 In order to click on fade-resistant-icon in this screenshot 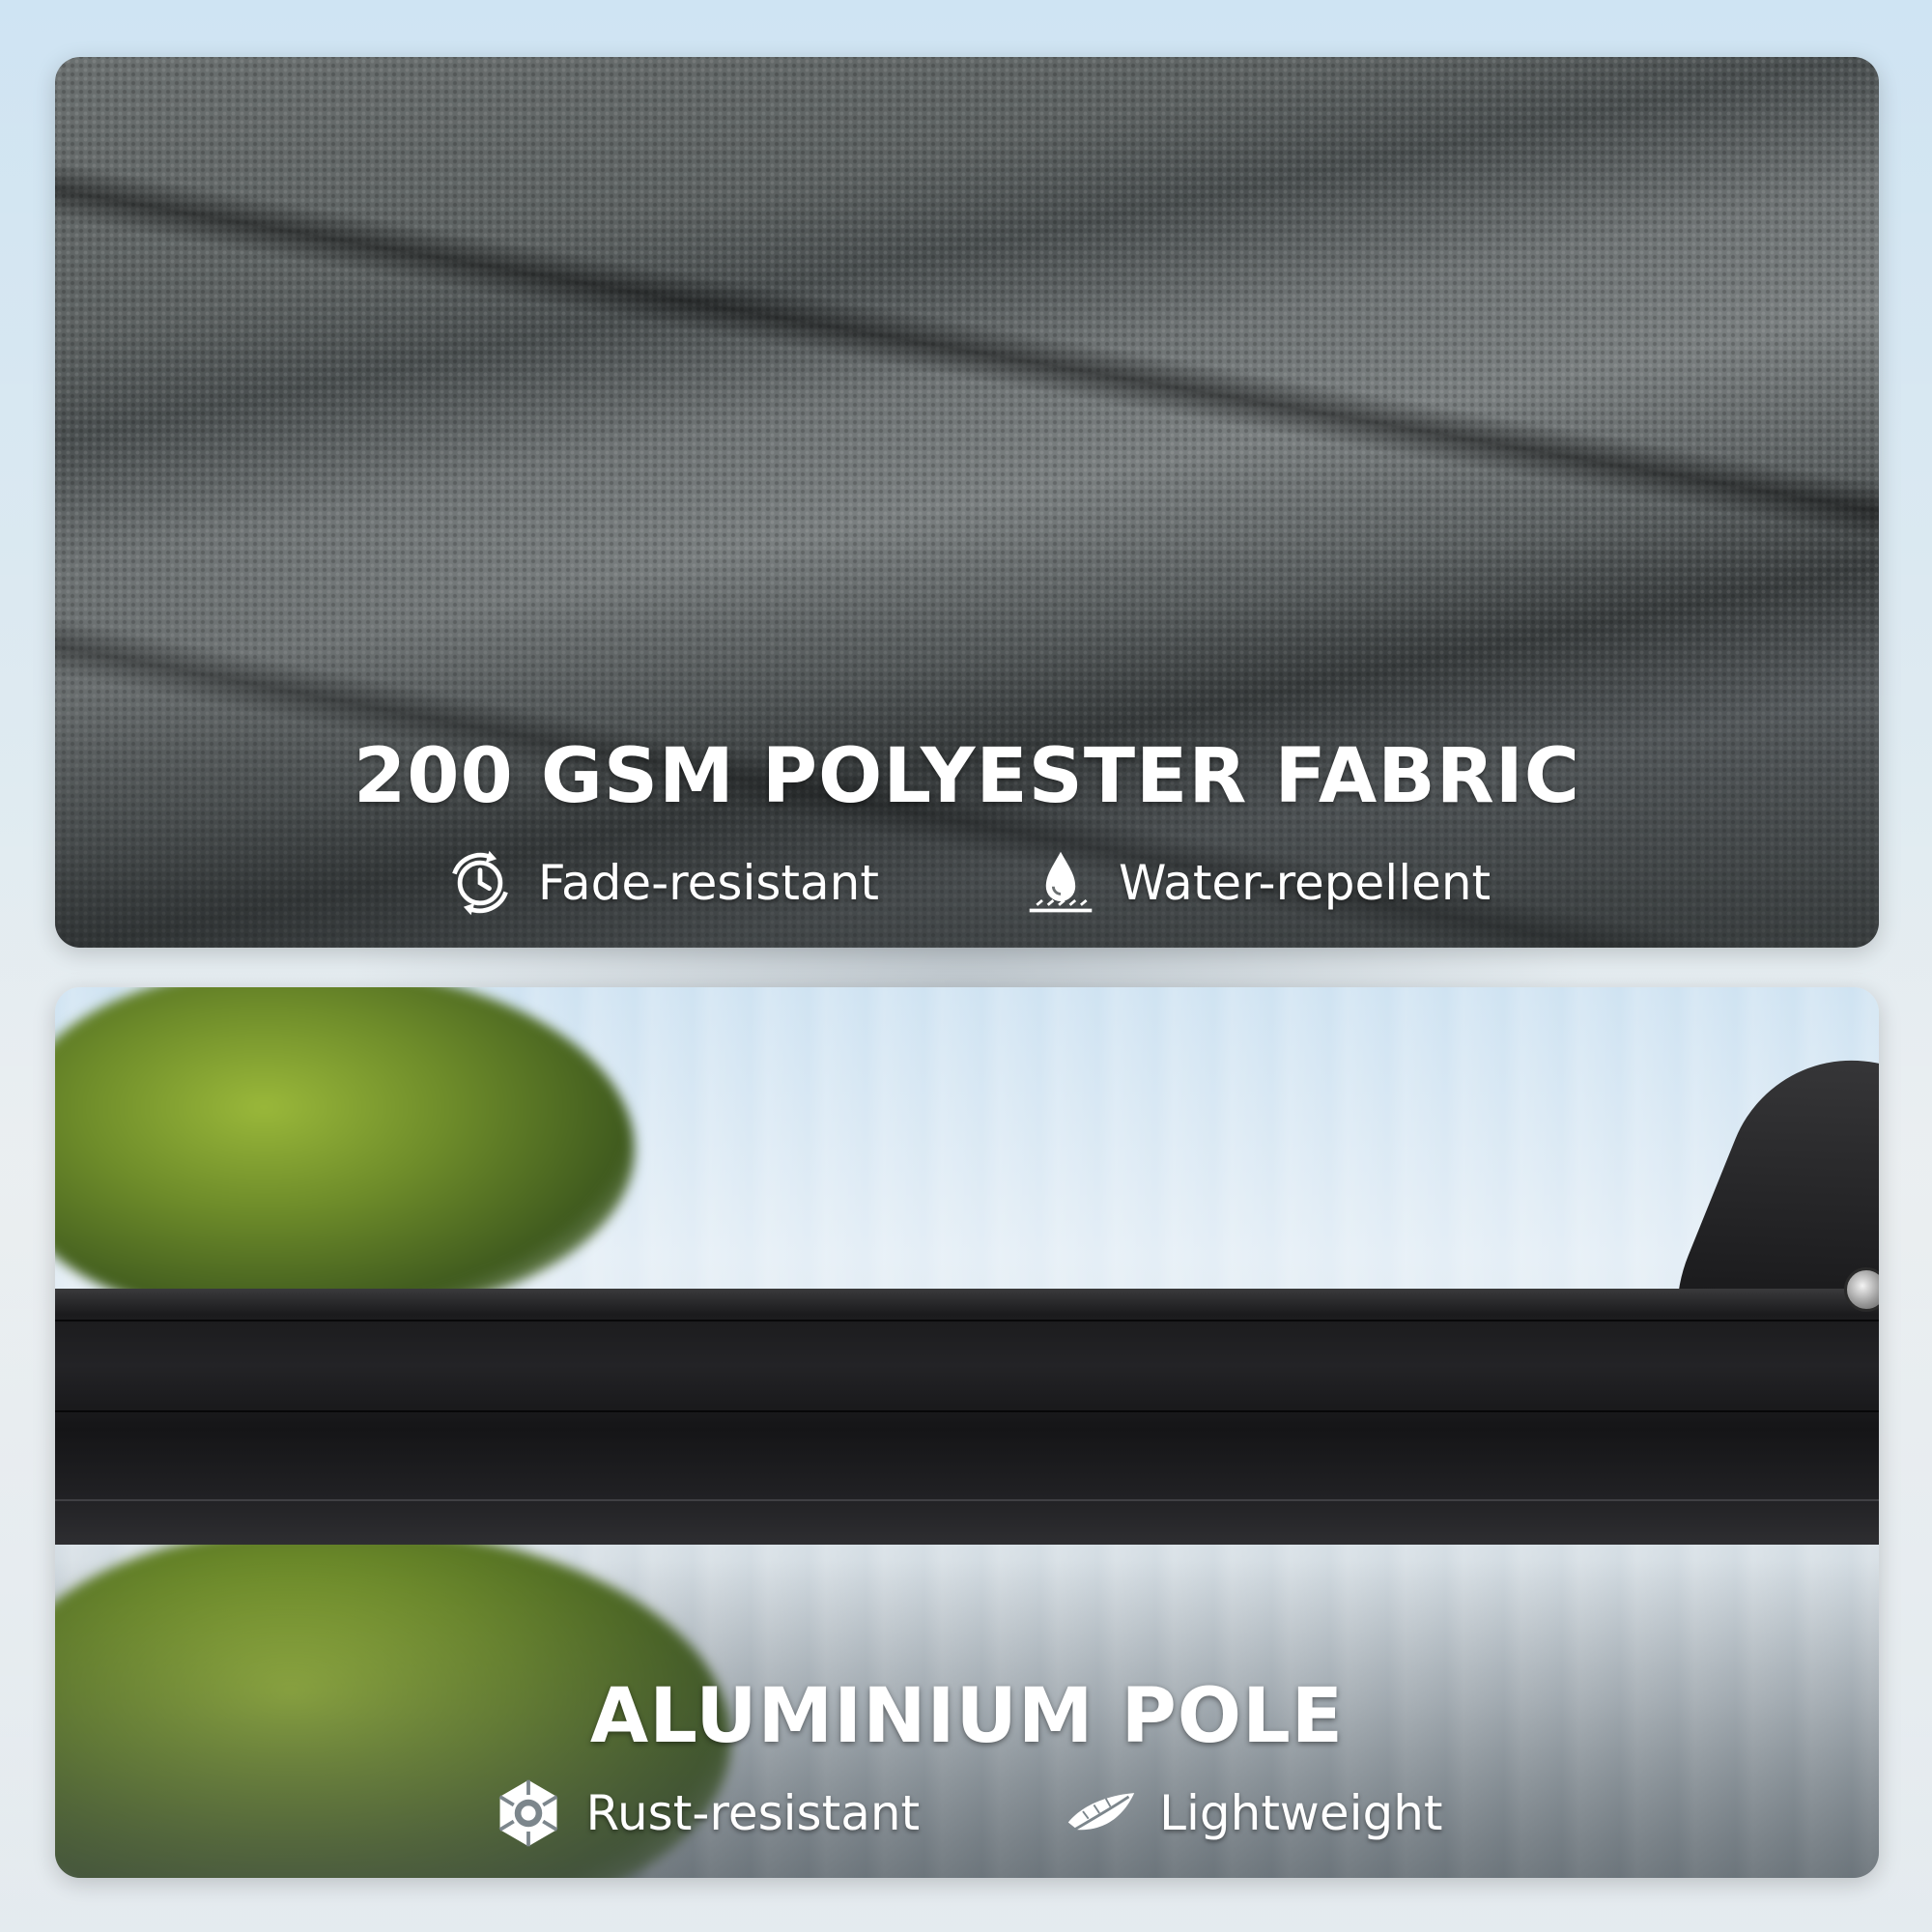, I will do `click(479, 883)`.